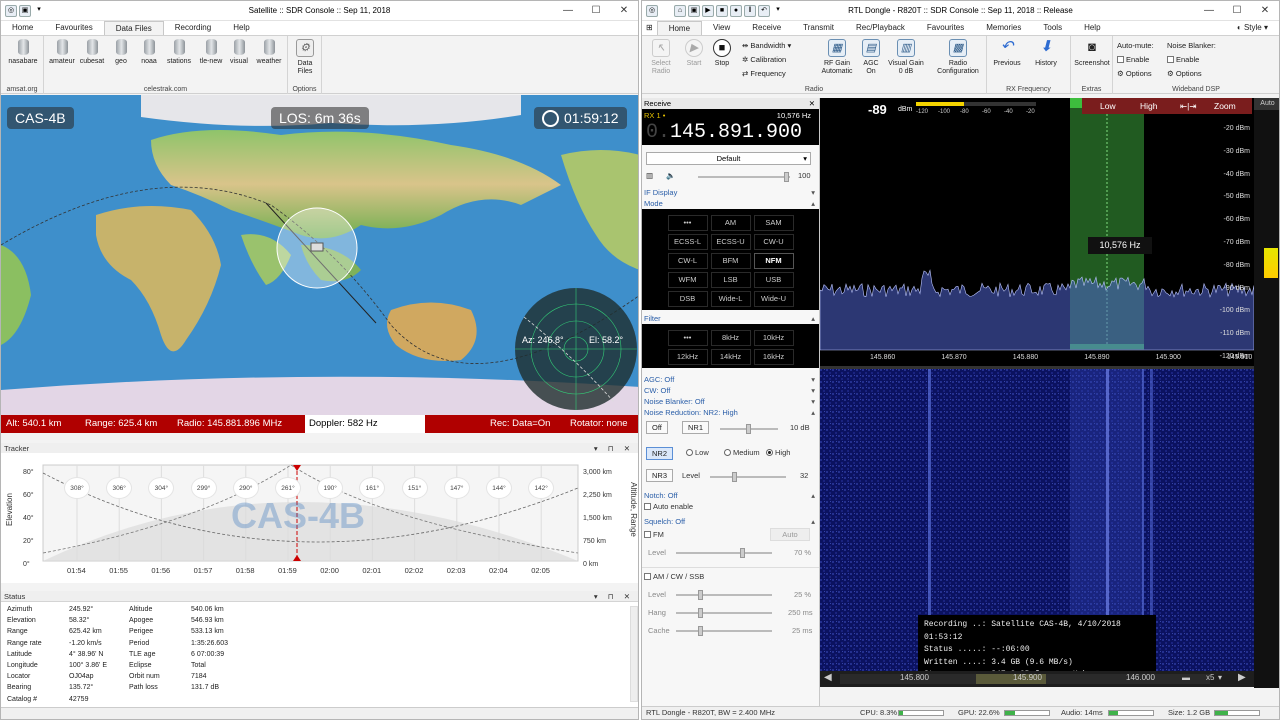 This screenshot has width=1280, height=720. Describe the element at coordinates (149, 52) in the screenshot. I see `noaa-button: noaa` at that location.